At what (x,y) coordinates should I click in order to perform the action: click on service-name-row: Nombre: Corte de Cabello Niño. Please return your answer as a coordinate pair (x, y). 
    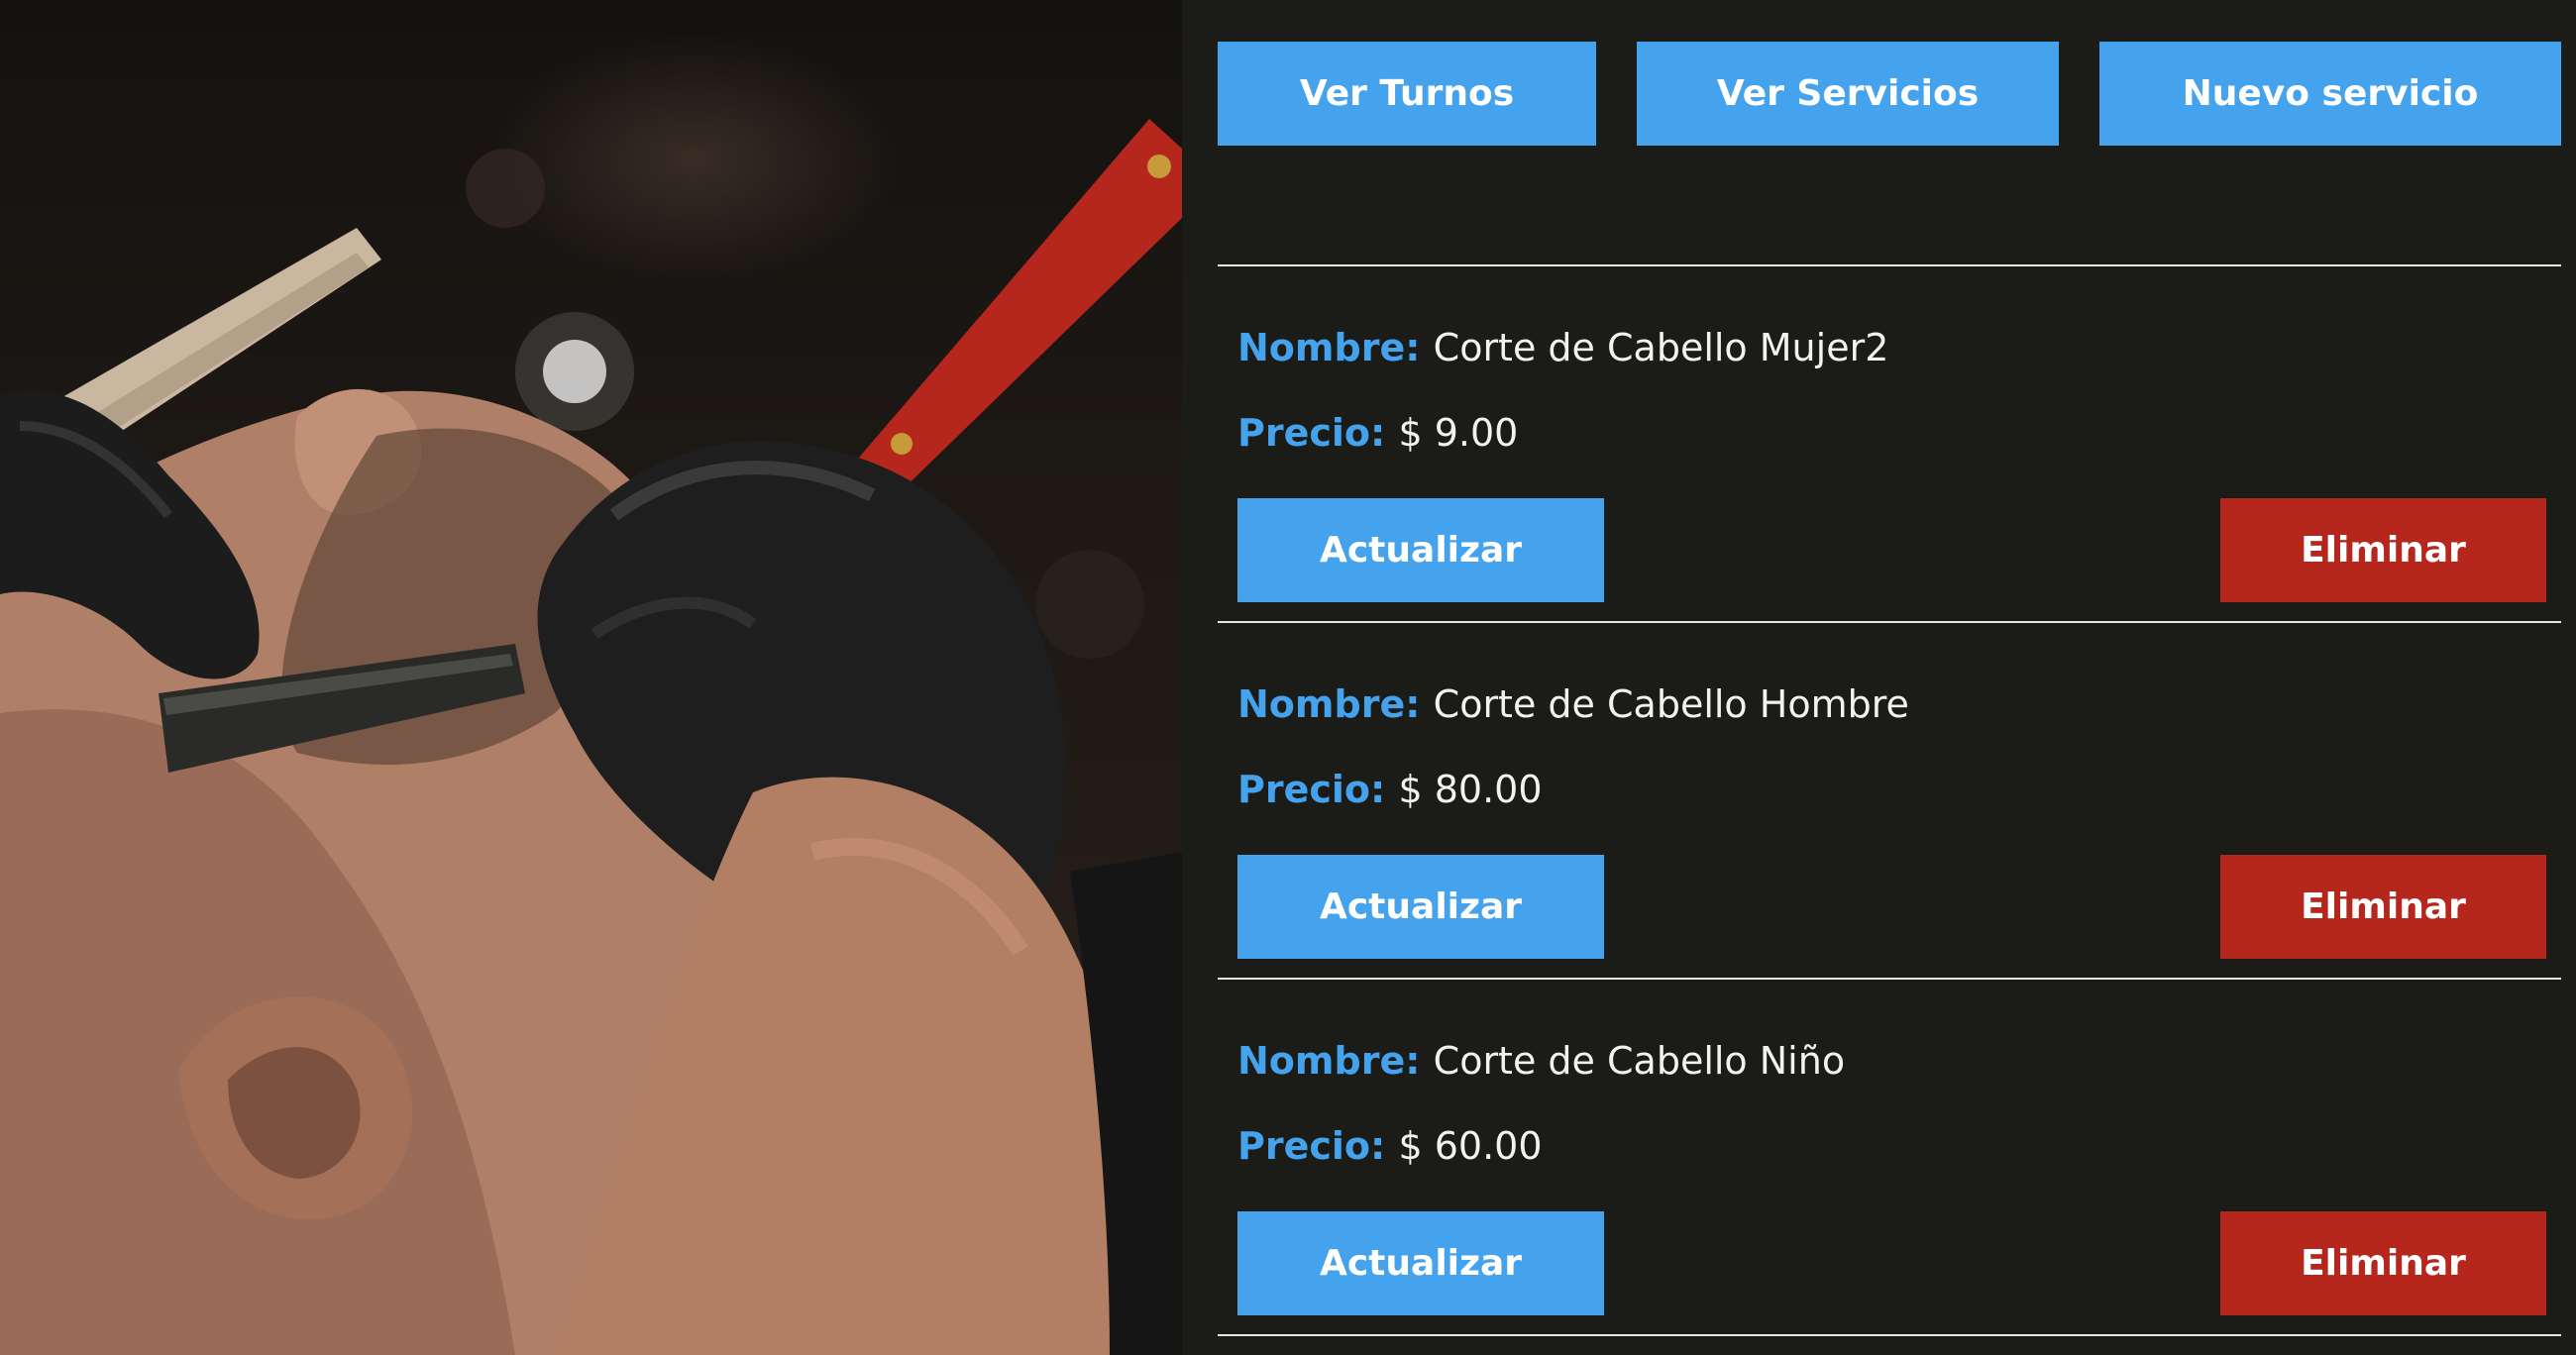
    Looking at the image, I should click on (1541, 1061).